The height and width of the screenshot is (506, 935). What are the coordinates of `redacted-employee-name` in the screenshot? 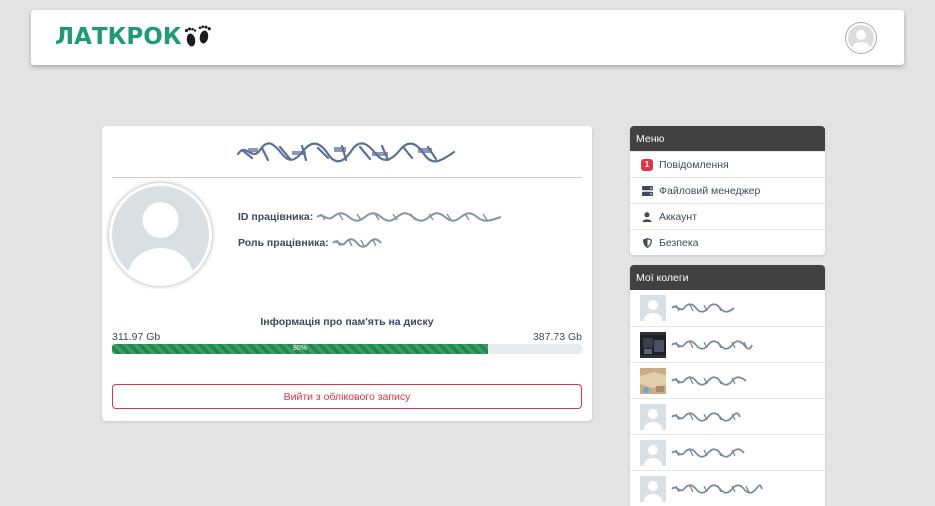 It's located at (346, 152).